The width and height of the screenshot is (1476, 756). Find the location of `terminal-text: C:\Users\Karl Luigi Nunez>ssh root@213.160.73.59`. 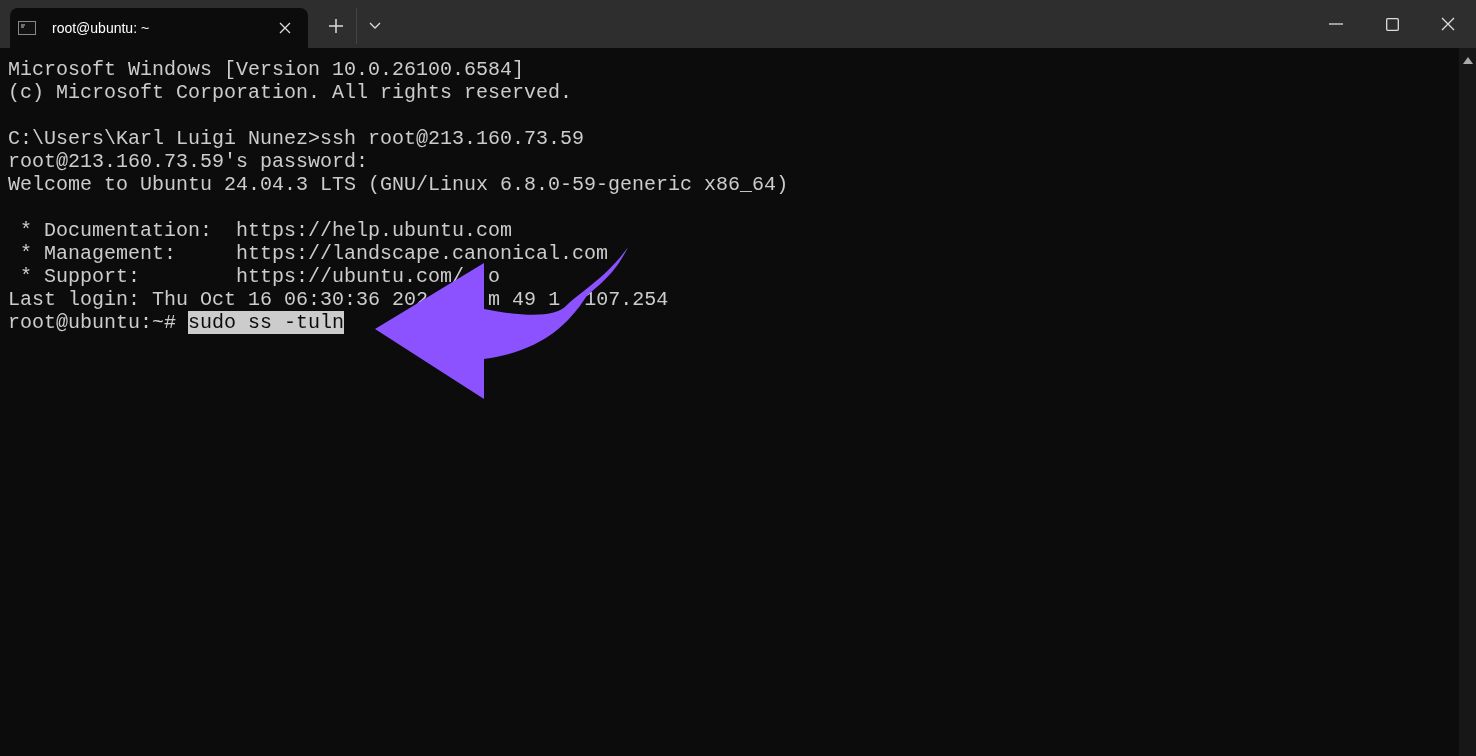

terminal-text: C:\Users\Karl Luigi Nunez>ssh root@213.160.73.59 is located at coordinates (296, 138).